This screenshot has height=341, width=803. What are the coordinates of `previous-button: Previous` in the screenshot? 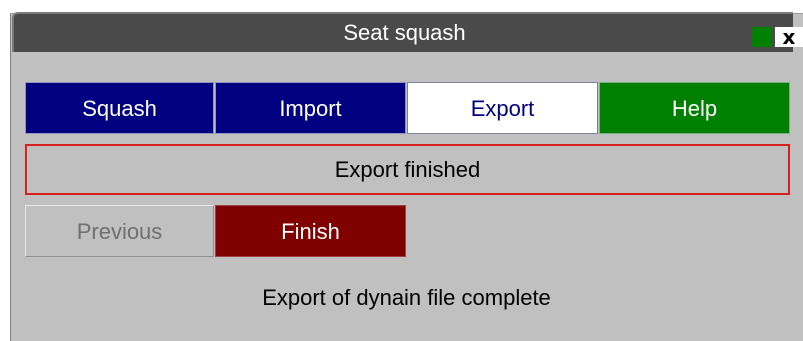 It's located at (119, 231).